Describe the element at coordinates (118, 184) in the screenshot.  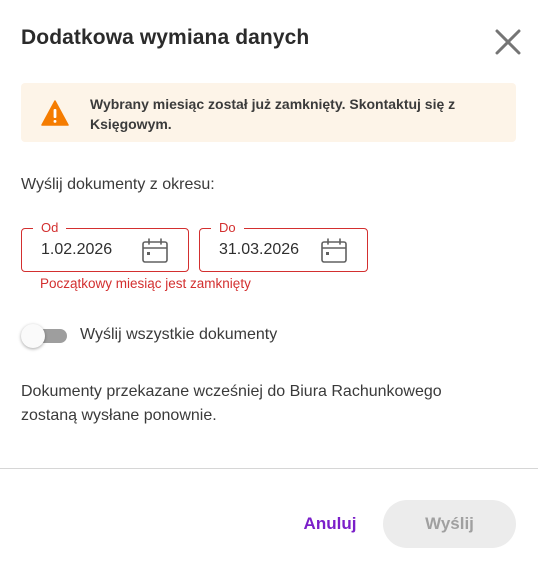
I see `period-label: Wyślij dokumenty z okresu:` at that location.